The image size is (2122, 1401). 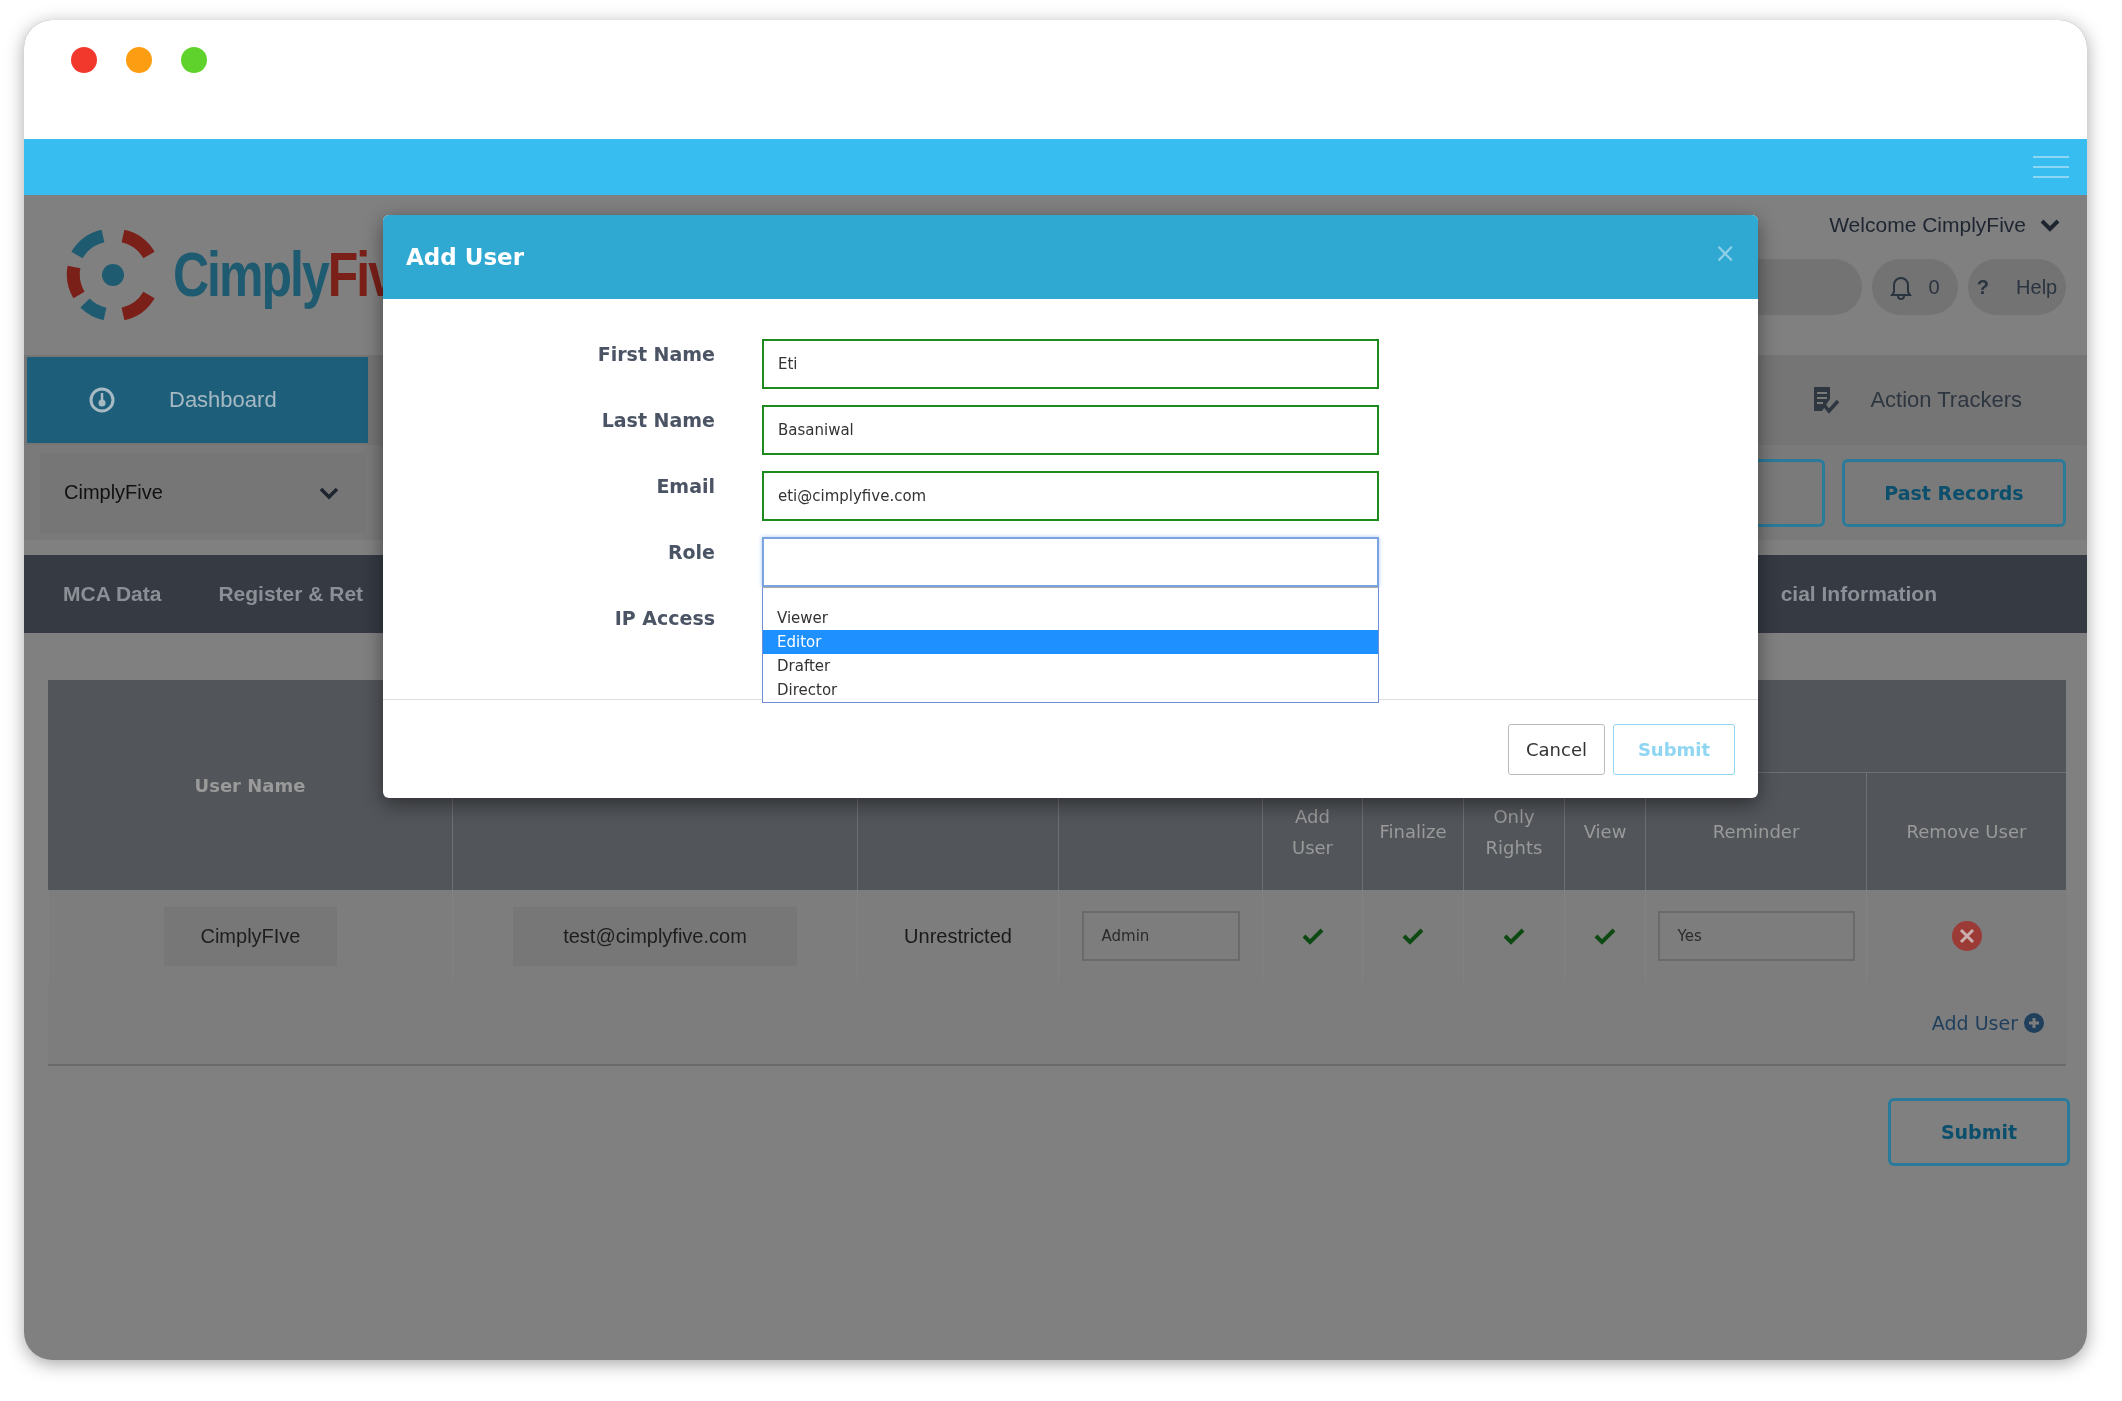 I want to click on input-field: eti@cimplyfive.com, so click(x=1070, y=496).